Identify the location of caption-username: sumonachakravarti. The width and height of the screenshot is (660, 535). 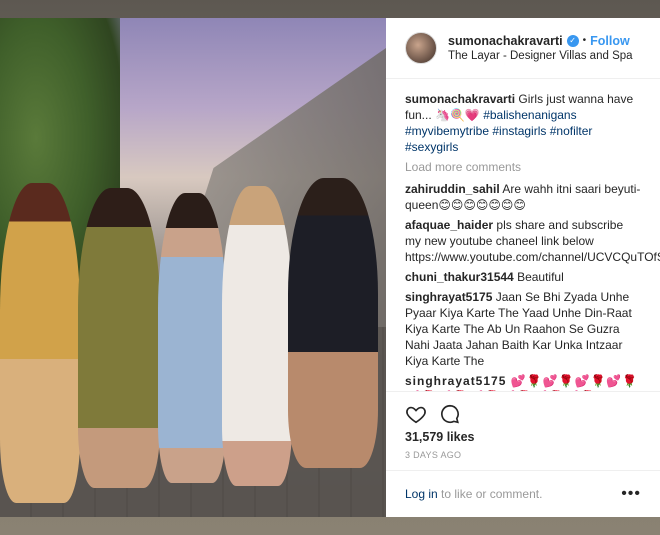
(460, 99).